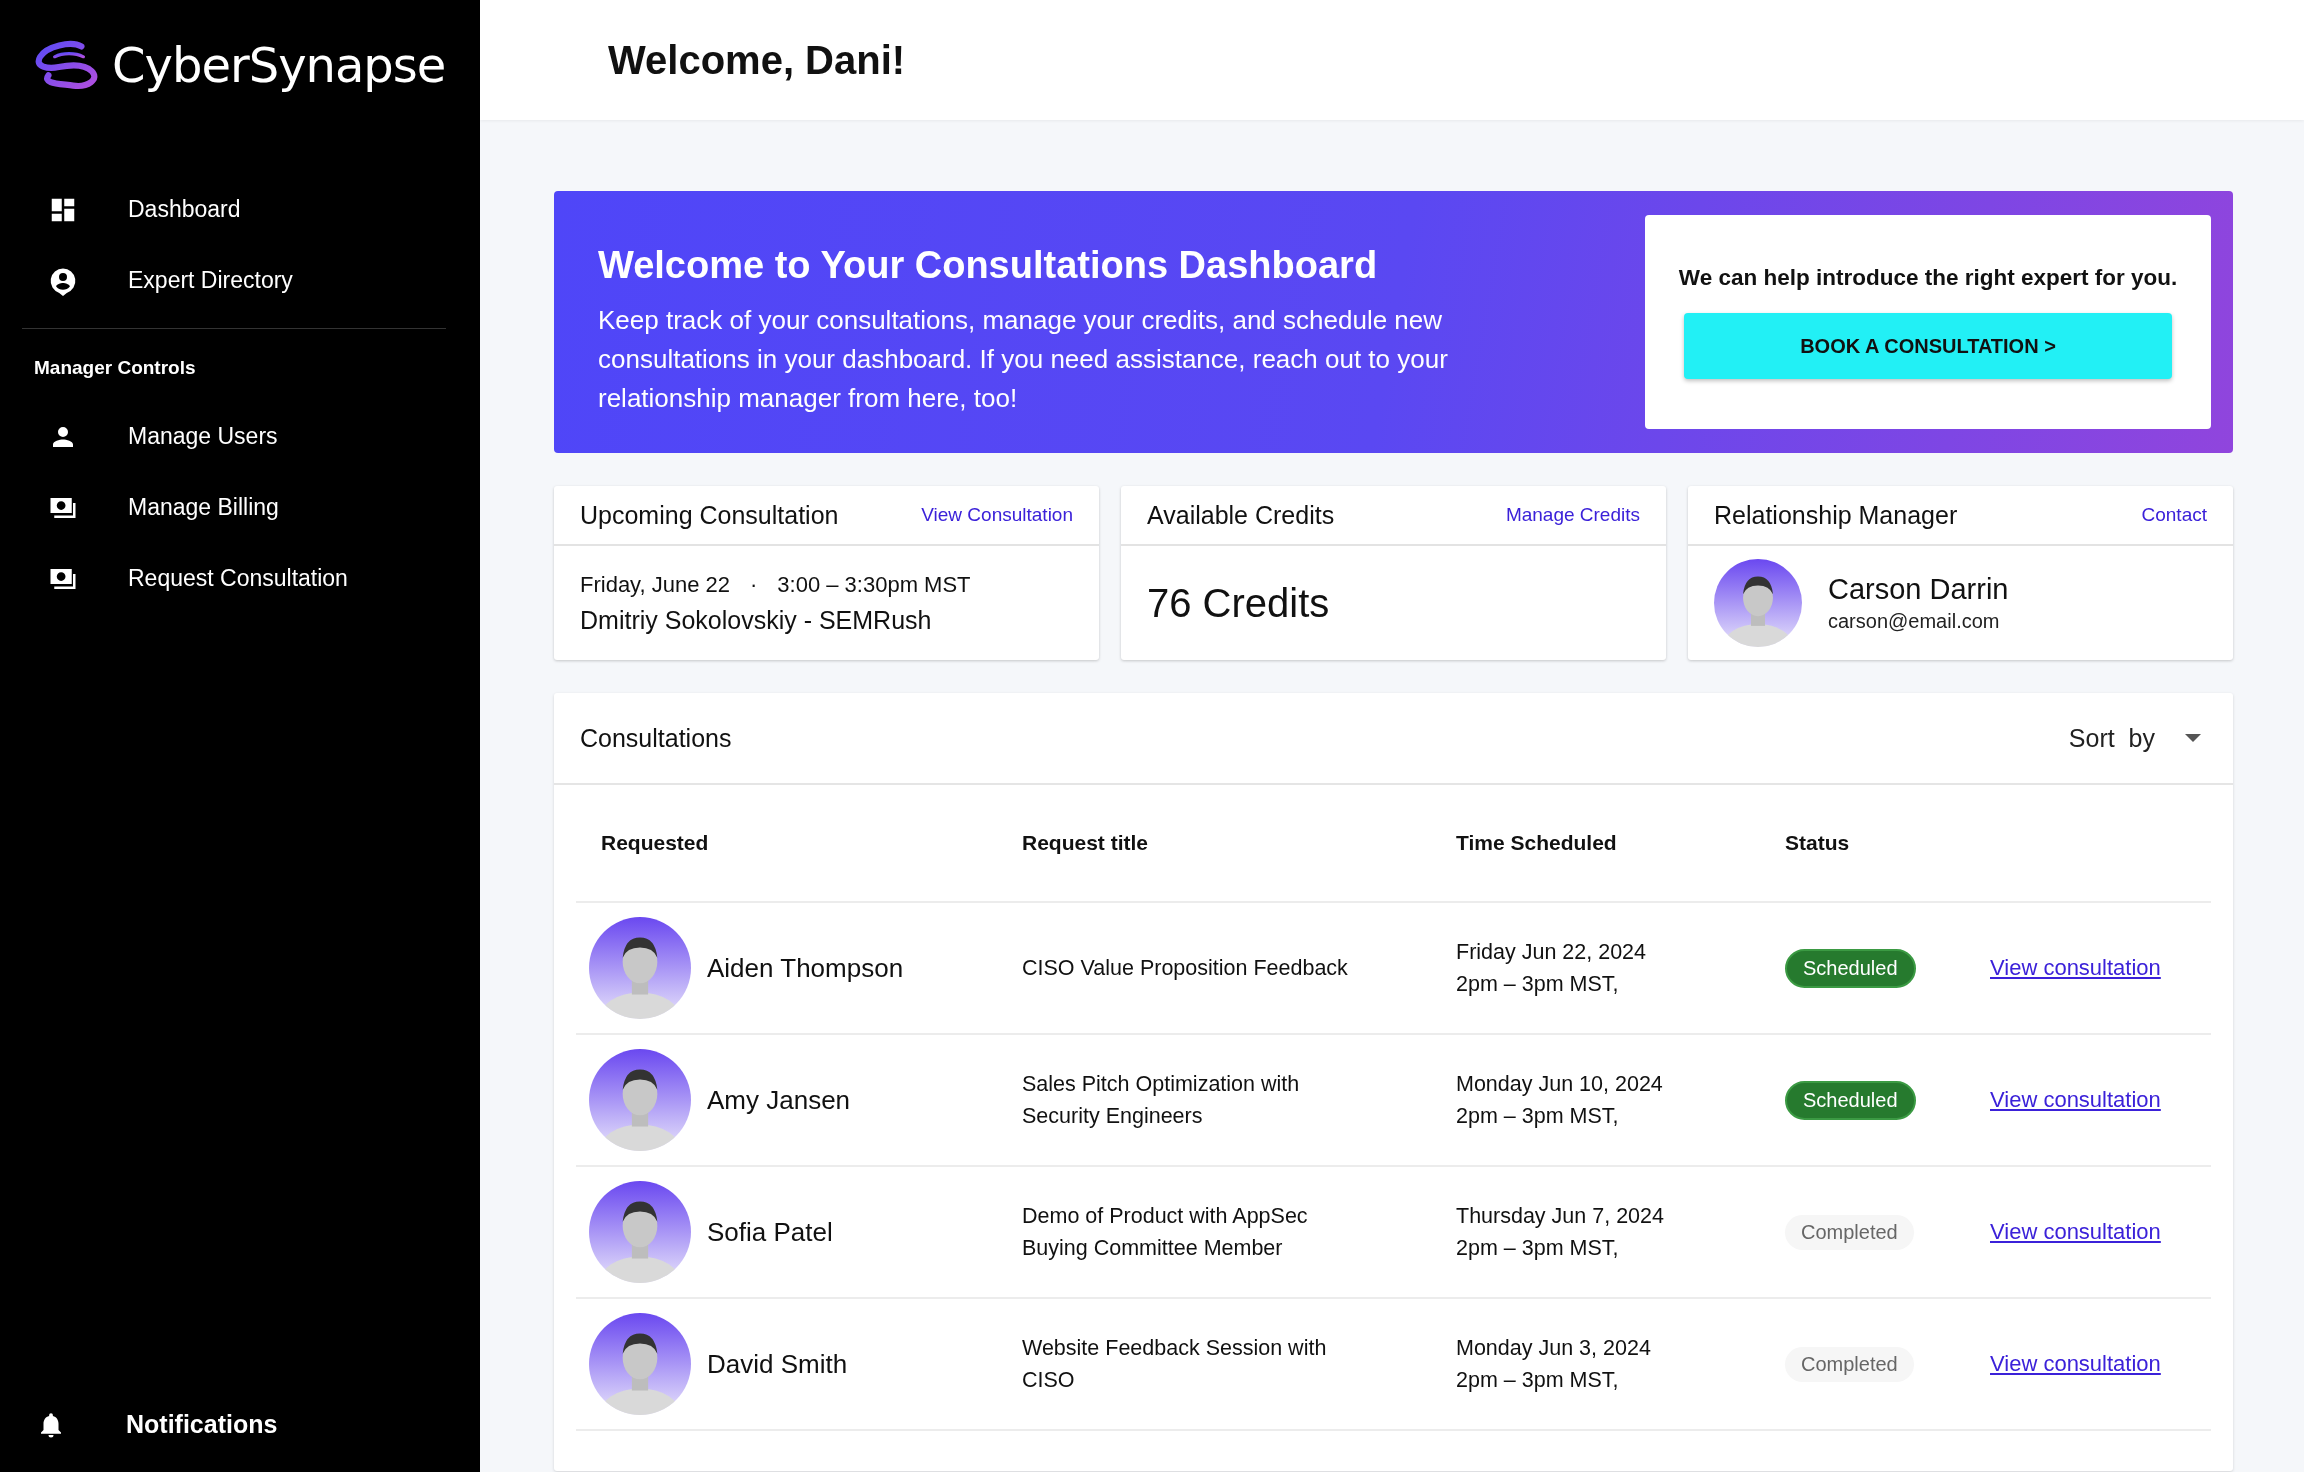 This screenshot has height=1472, width=2304. I want to click on nav-item: Expert Directory, so click(240, 280).